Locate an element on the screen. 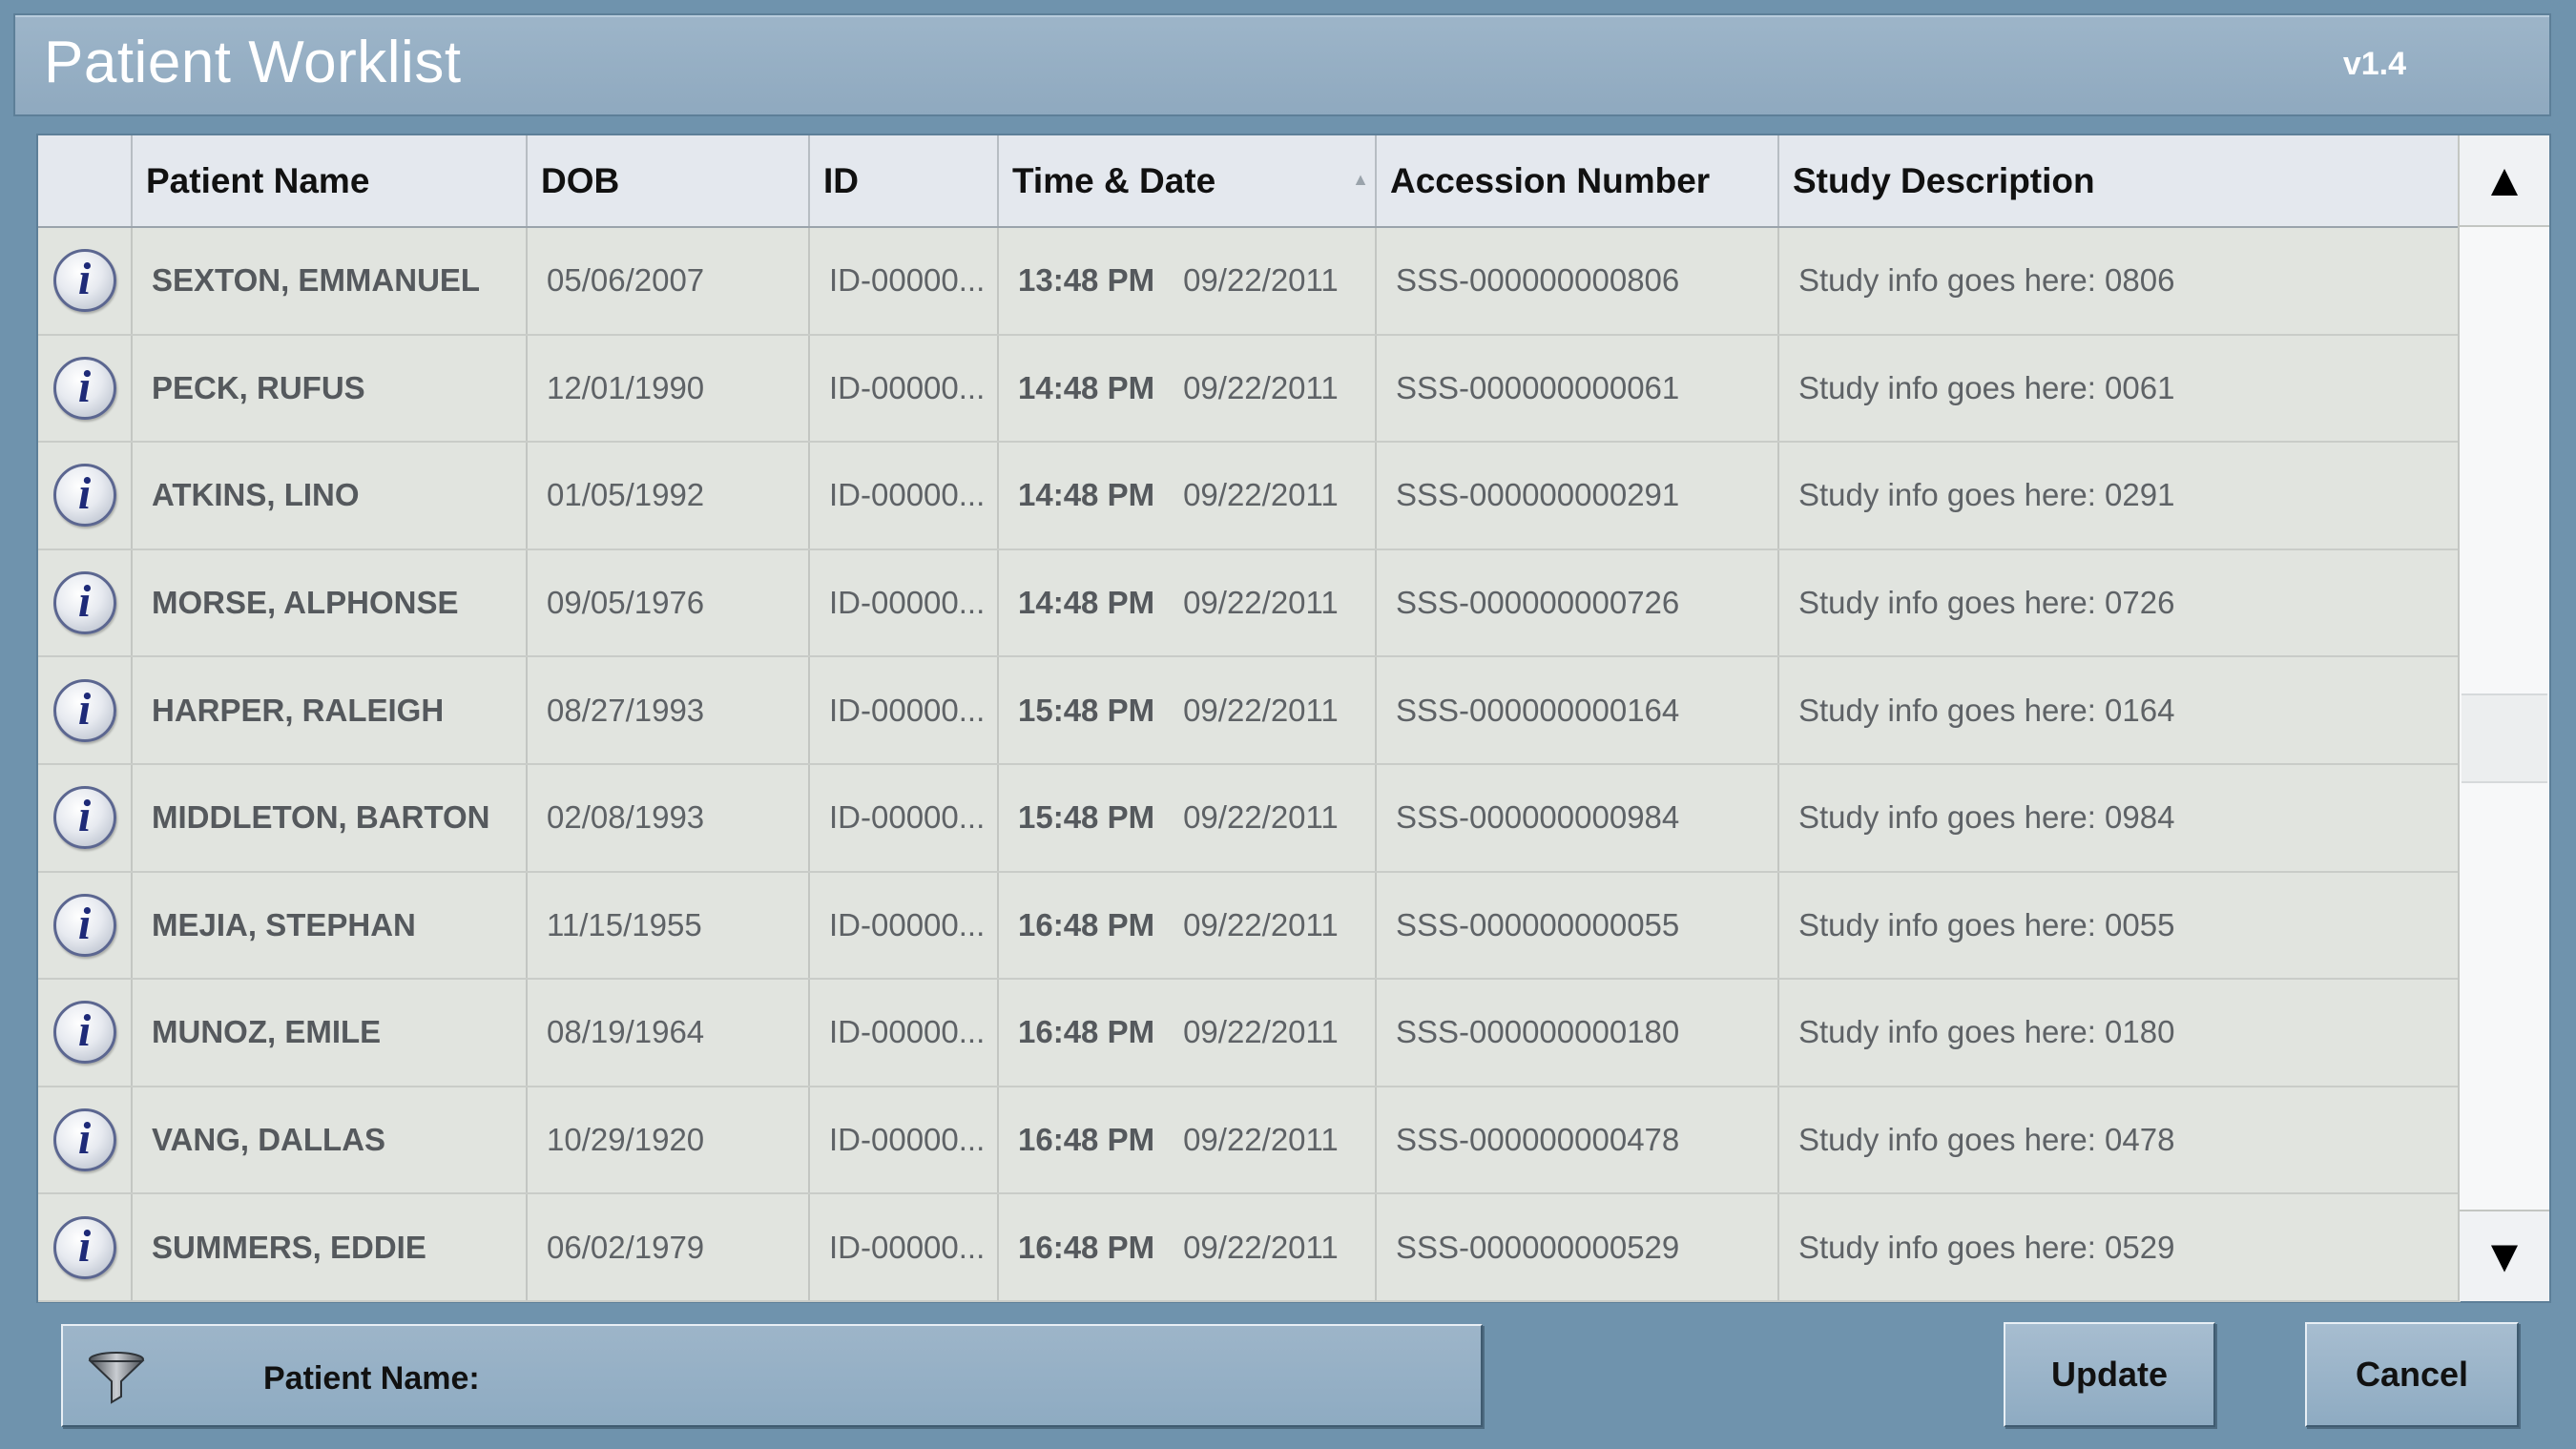  accession-number-cell: SSS-000000000478 is located at coordinates (1577, 1140).